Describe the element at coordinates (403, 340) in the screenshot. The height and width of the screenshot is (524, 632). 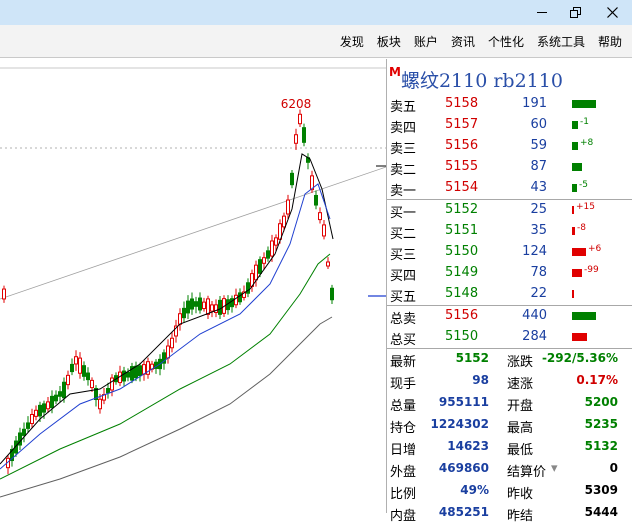
I see `total-label: 总买` at that location.